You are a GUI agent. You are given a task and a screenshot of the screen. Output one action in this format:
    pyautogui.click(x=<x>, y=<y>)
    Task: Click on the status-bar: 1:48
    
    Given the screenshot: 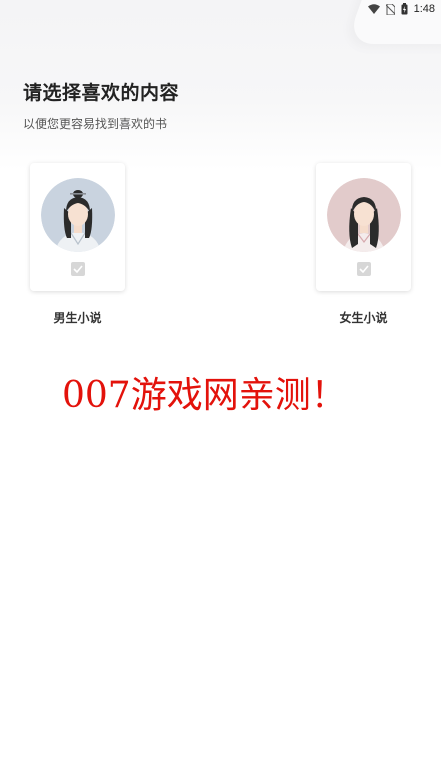 What is the action you would take?
    pyautogui.click(x=401, y=9)
    